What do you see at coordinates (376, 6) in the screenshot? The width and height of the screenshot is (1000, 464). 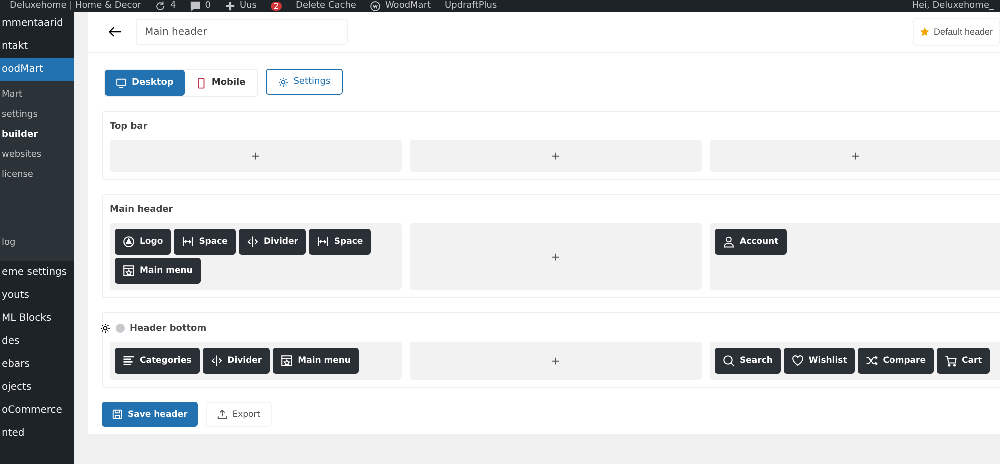 I see `woodmart-logo-icon` at bounding box center [376, 6].